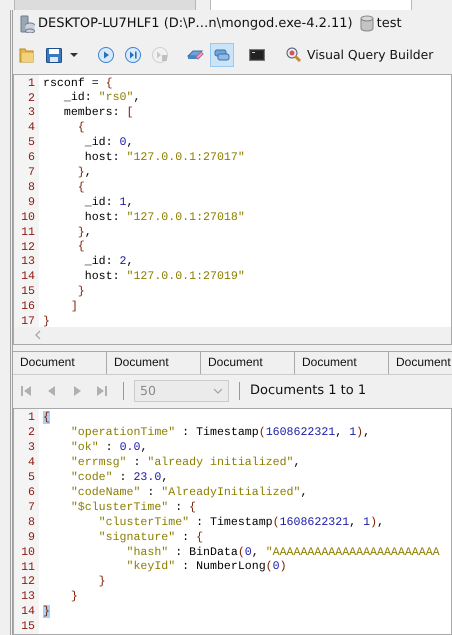 Image resolution: width=452 pixels, height=635 pixels. What do you see at coordinates (164, 157) in the screenshot?
I see `code-line: host: "127.0.0.1:27017"` at bounding box center [164, 157].